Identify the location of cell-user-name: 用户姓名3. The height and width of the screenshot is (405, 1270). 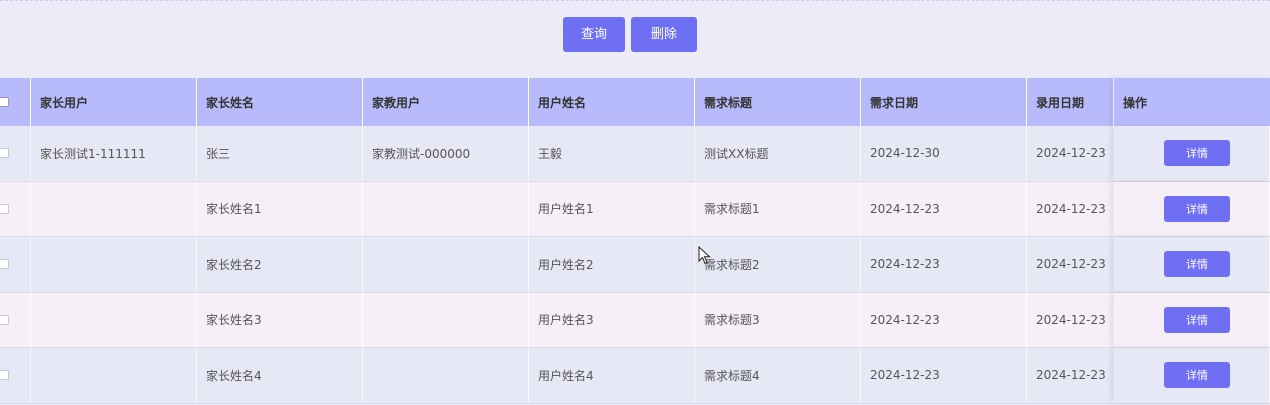
(612, 319).